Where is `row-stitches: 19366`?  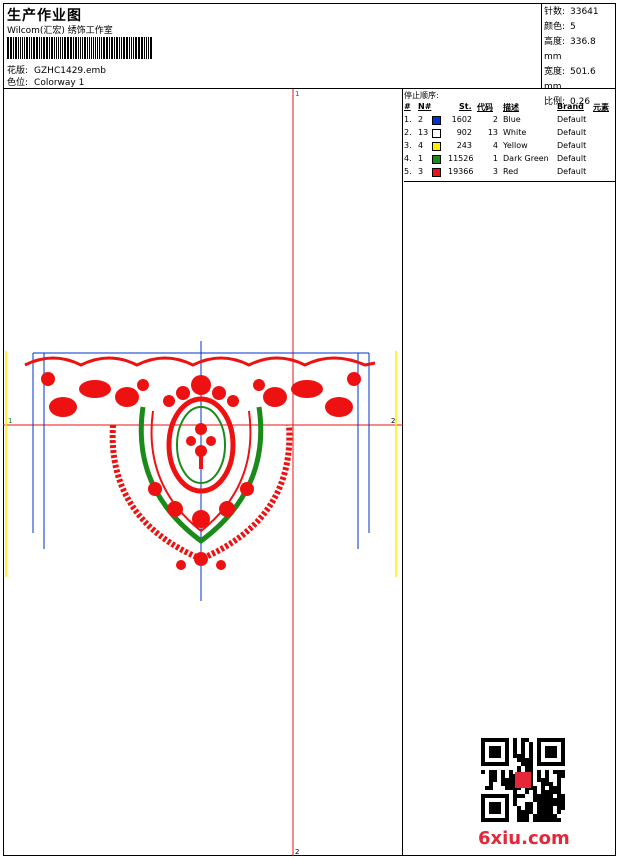 row-stitches: 19366 is located at coordinates (461, 171).